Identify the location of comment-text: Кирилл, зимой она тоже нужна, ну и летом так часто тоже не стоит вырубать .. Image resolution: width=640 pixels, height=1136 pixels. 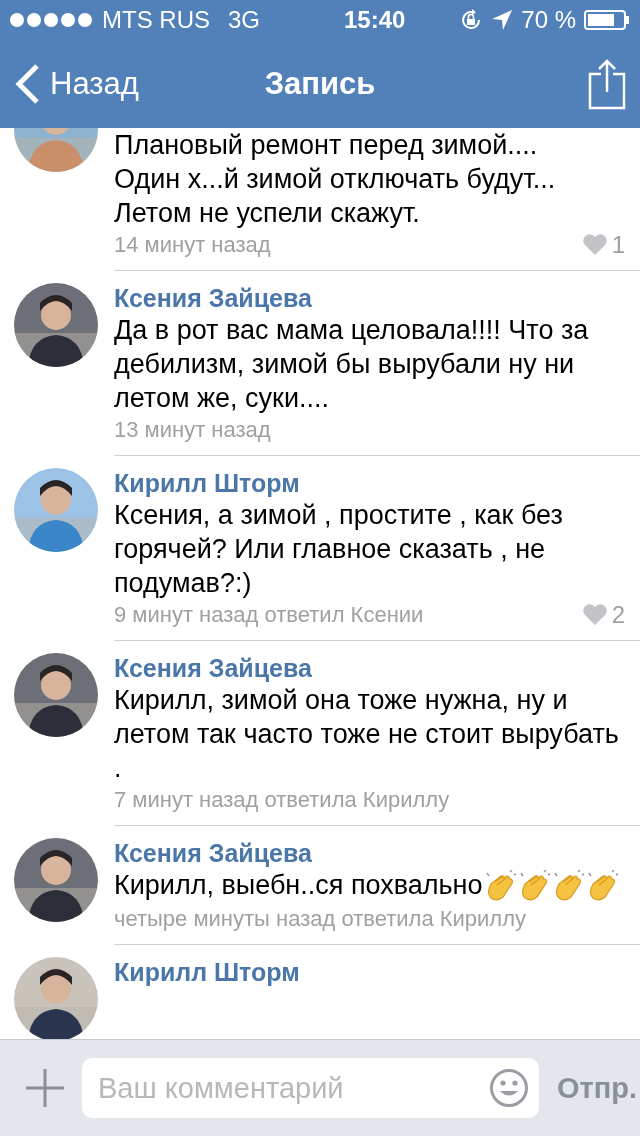
(366, 734).